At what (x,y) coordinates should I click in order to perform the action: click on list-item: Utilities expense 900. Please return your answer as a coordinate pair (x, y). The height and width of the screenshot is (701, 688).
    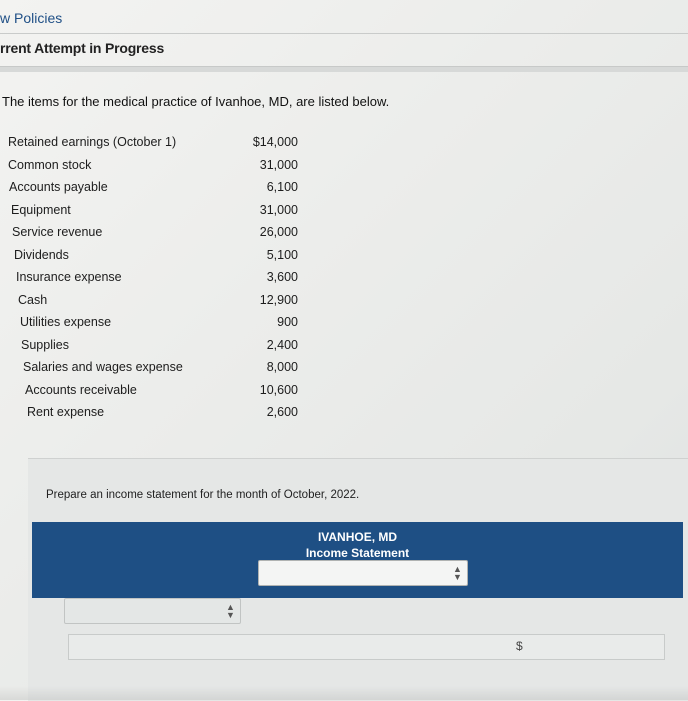
    Looking at the image, I should click on (153, 326).